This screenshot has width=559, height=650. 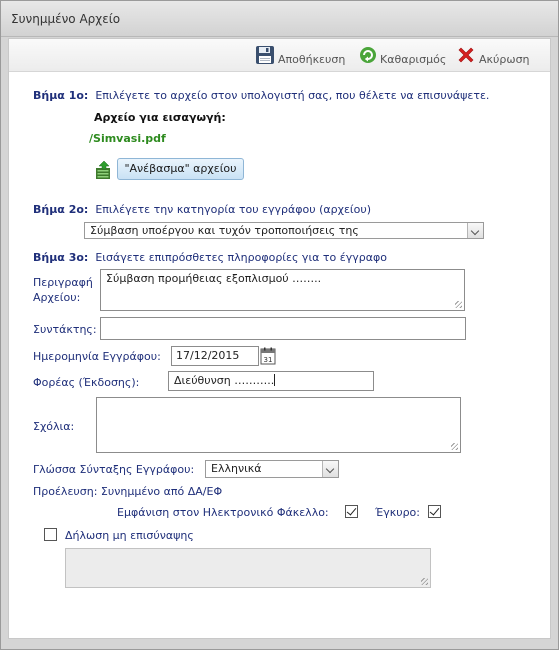 I want to click on description-value: Σύμβαση προμήθειας εξοπλισμού …….., so click(x=214, y=278).